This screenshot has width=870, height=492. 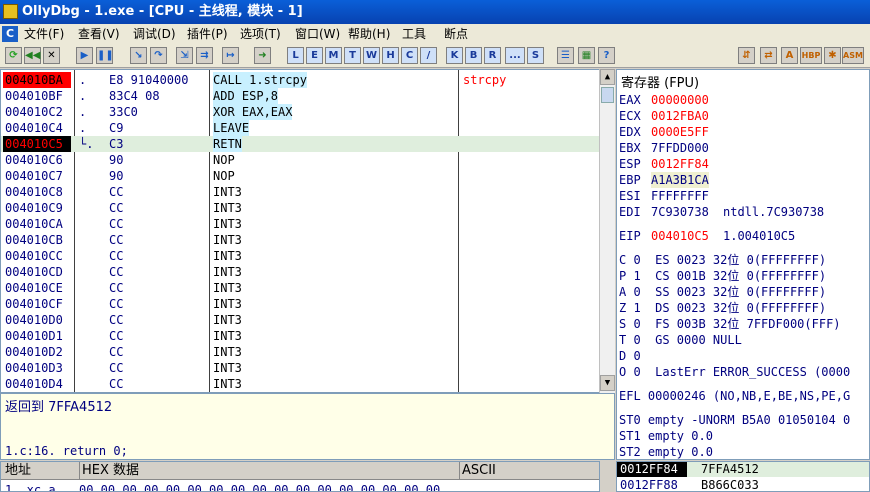 What do you see at coordinates (680, 236) in the screenshot?
I see `register-value: 004010C5` at bounding box center [680, 236].